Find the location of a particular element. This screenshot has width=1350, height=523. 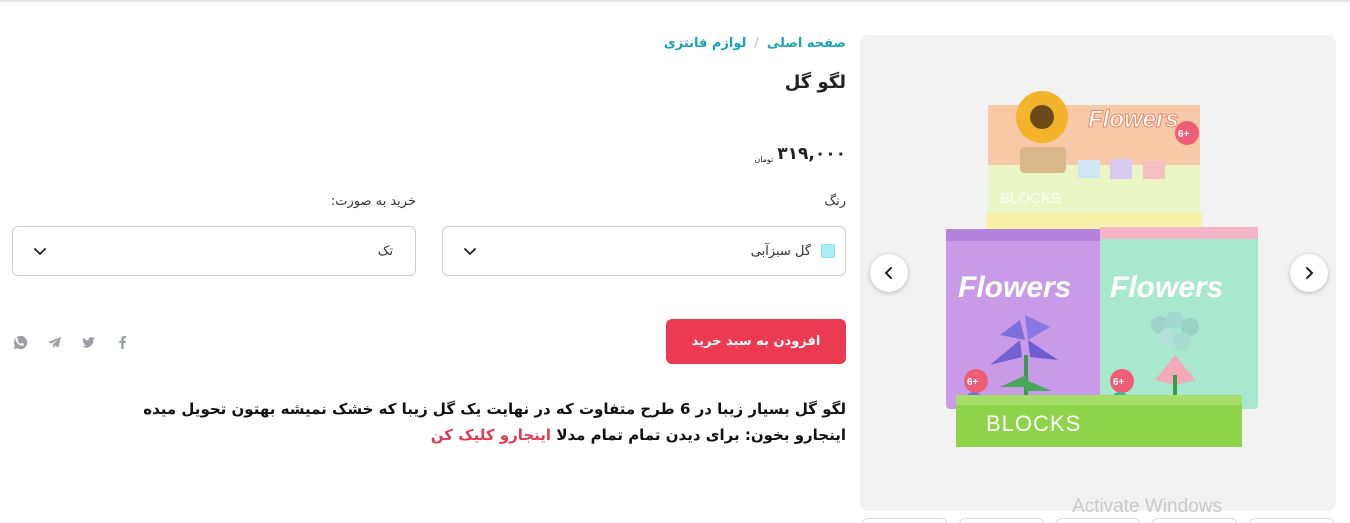

chevron-left-icon is located at coordinates (888, 273).